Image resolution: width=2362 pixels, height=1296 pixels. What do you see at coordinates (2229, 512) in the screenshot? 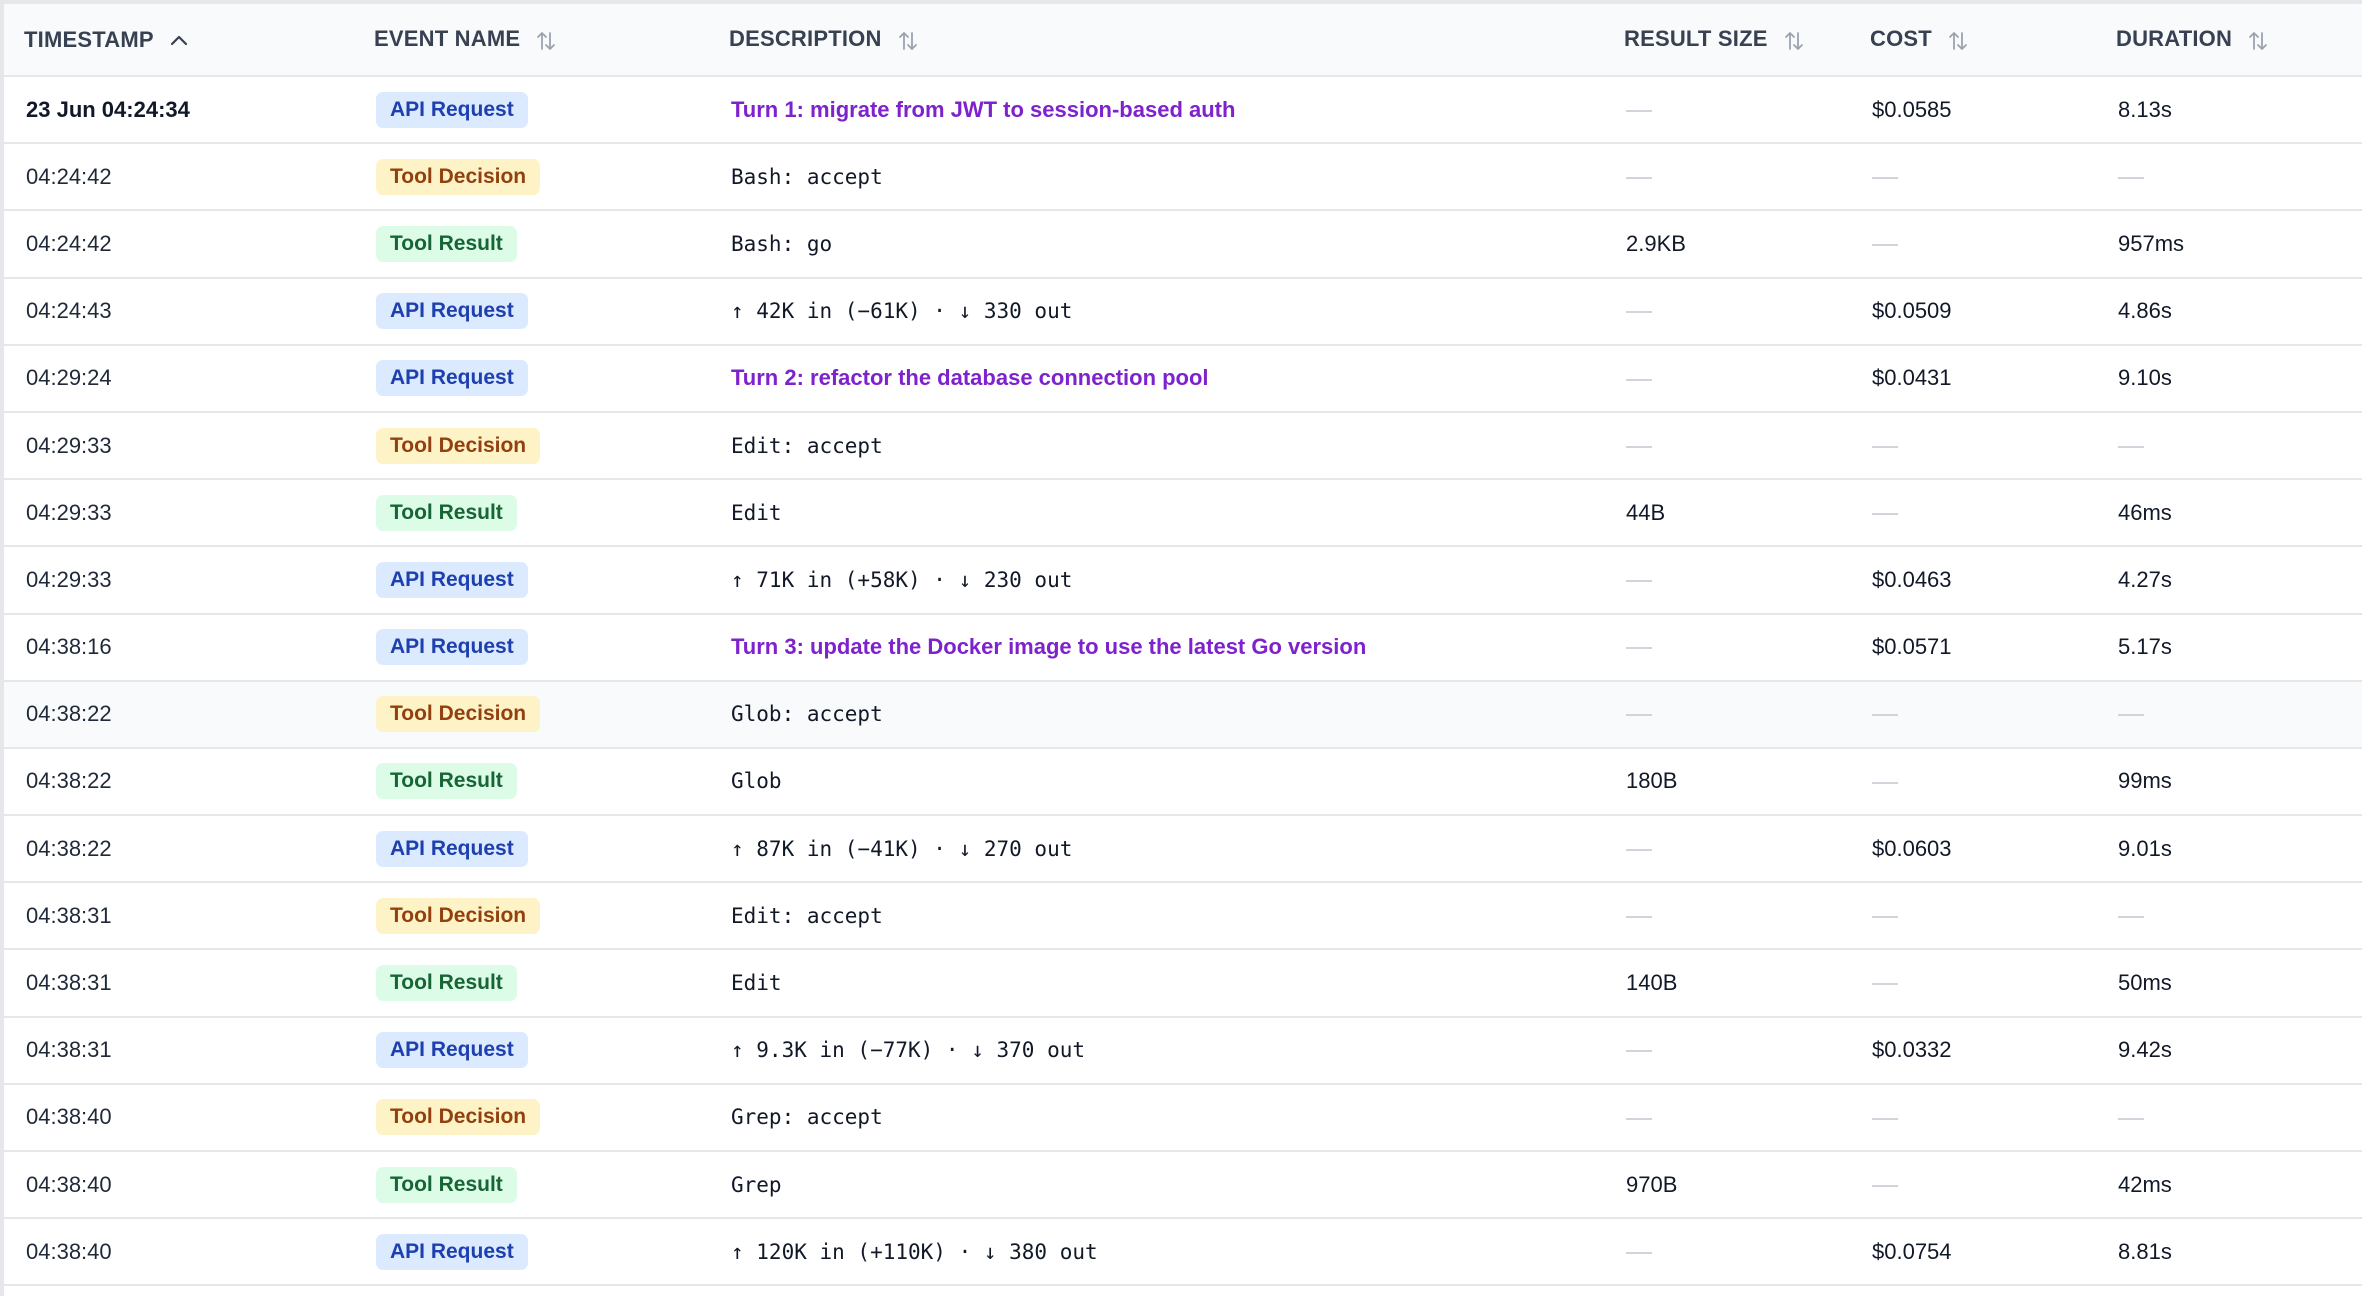
I see `cell-duration: 46ms` at bounding box center [2229, 512].